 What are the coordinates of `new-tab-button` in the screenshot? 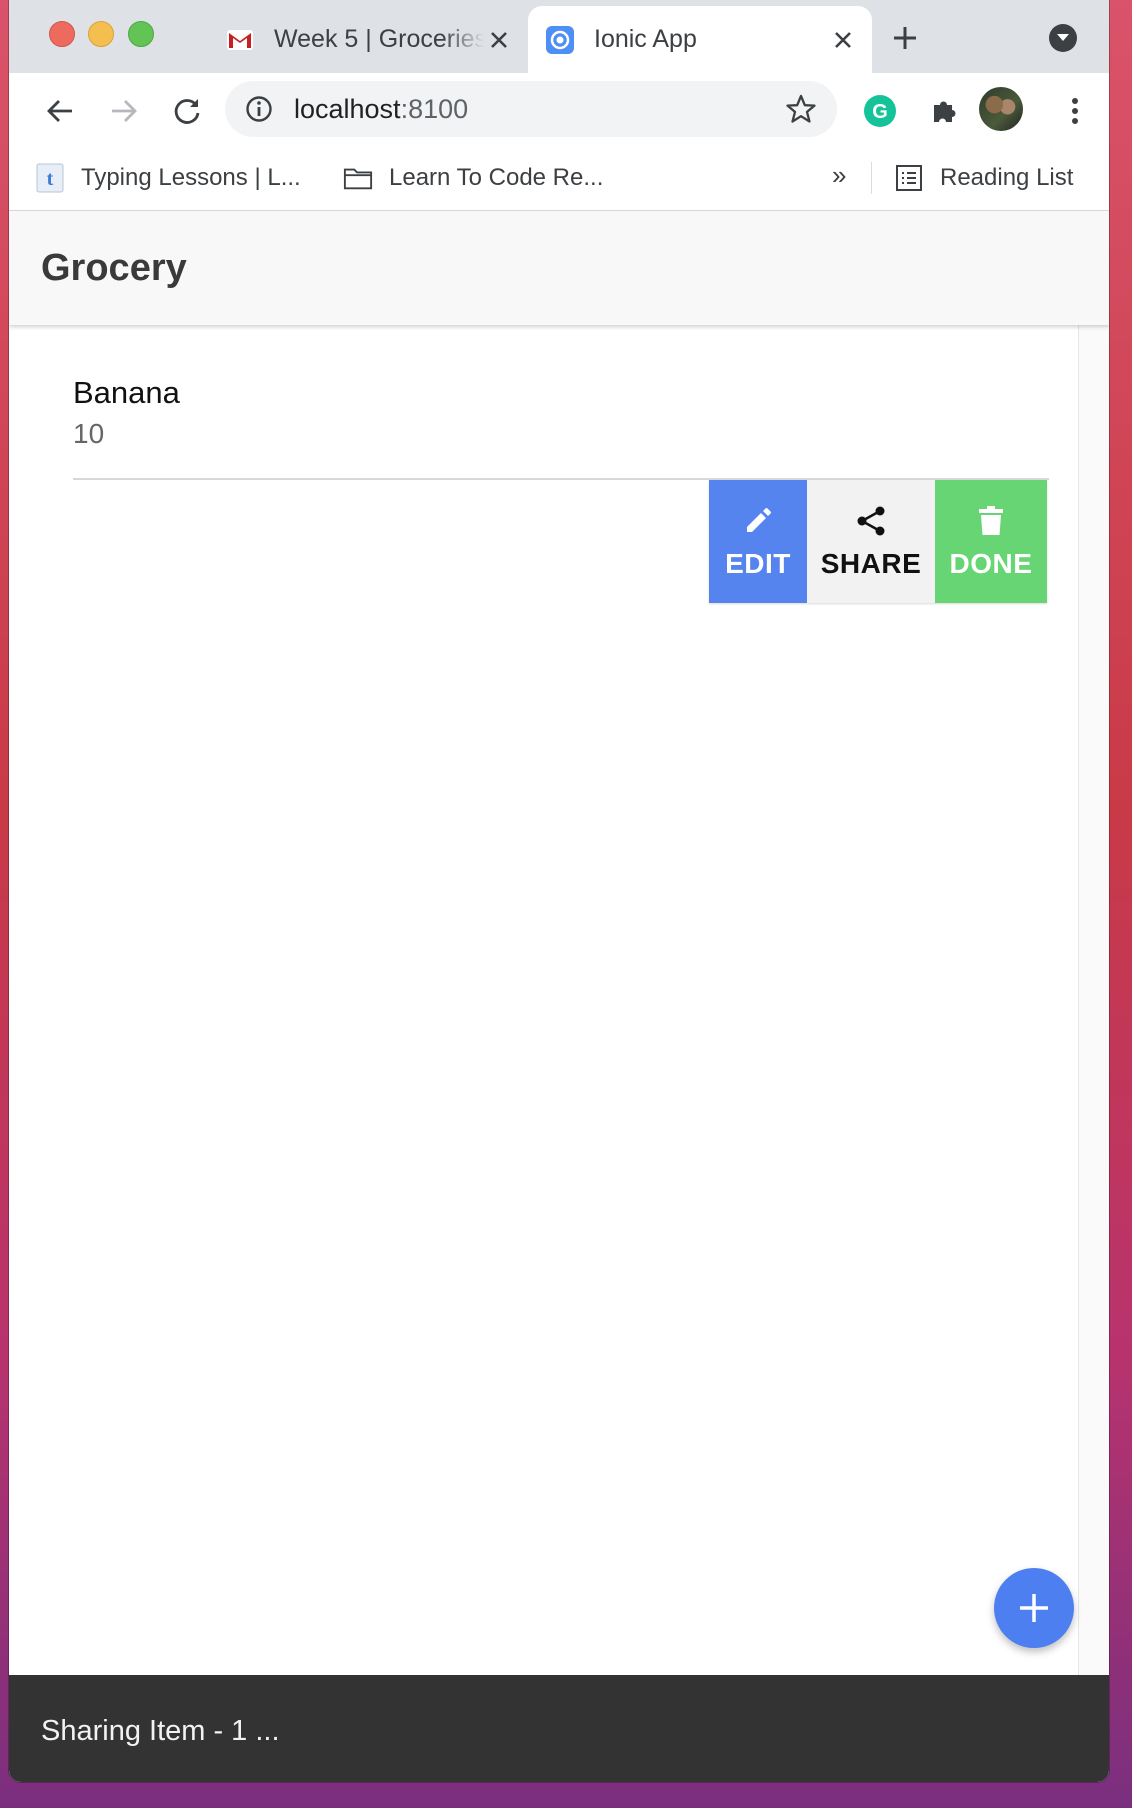 It's located at (905, 38).